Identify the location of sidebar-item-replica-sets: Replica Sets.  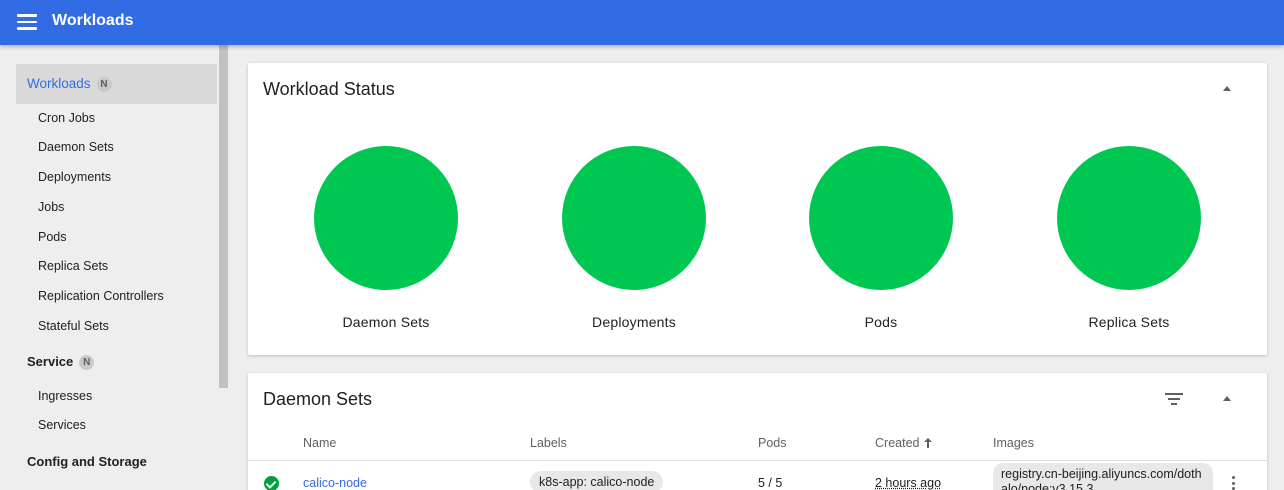
(73, 266).